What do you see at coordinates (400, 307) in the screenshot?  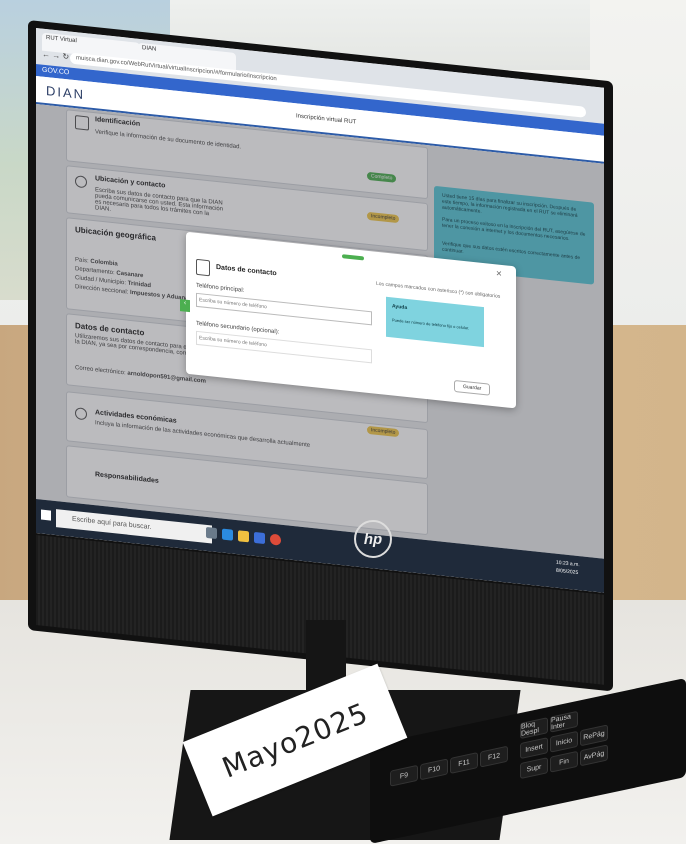 I see `help-title: Ayuda` at bounding box center [400, 307].